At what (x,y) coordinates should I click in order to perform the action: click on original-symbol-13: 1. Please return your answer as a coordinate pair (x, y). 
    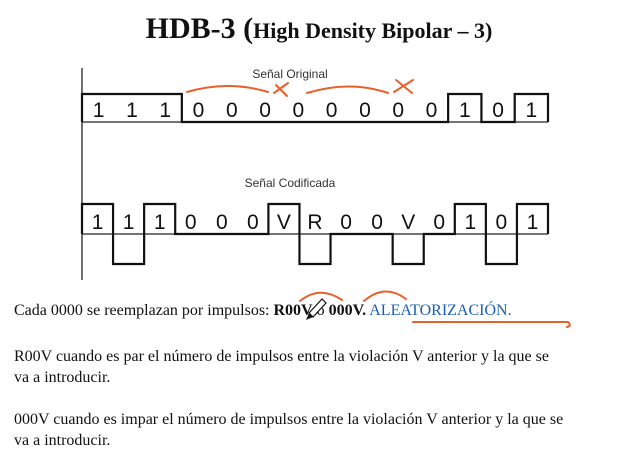
    Looking at the image, I should click on (532, 110).